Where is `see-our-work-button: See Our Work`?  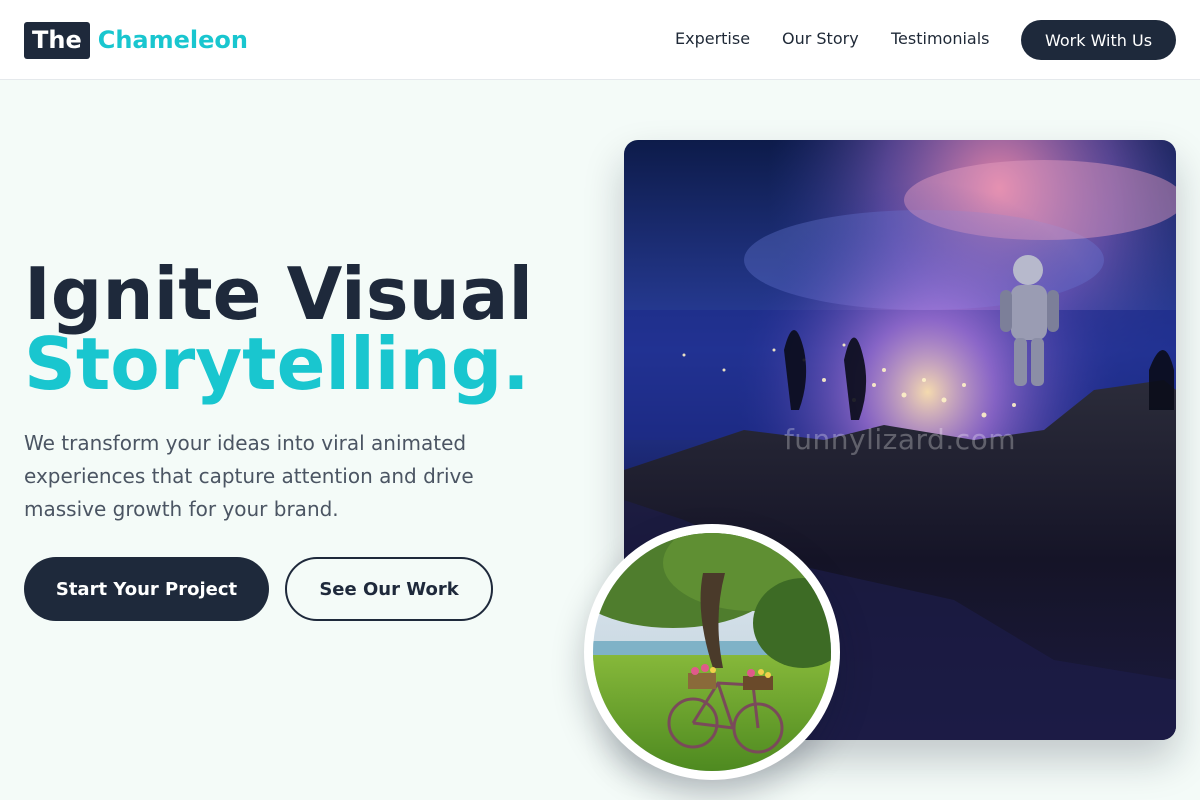
see-our-work-button: See Our Work is located at coordinates (389, 589).